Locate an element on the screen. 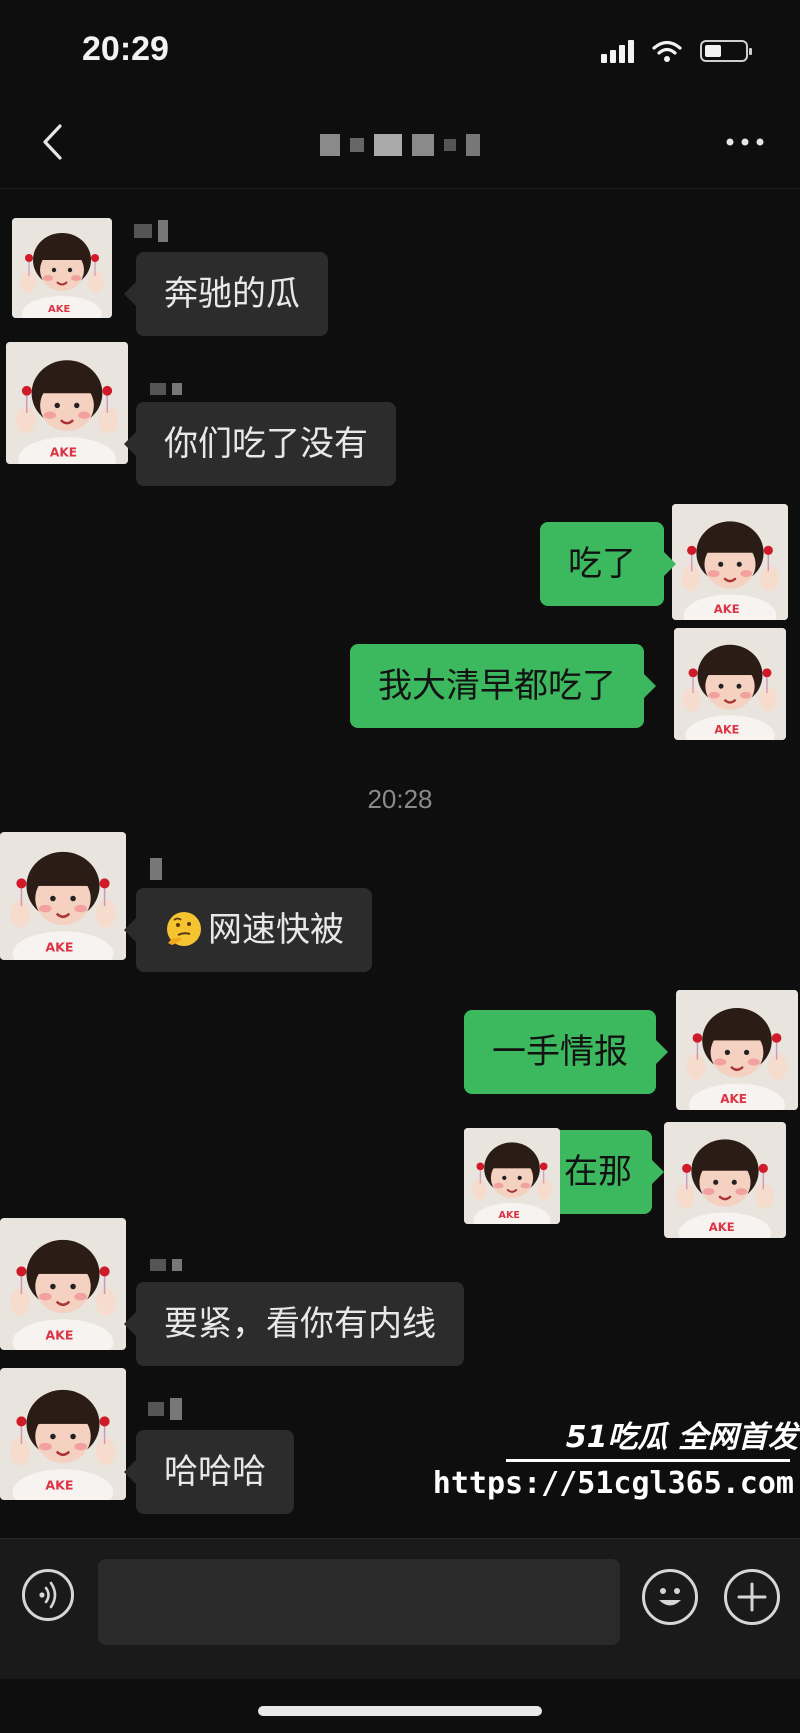 This screenshot has height=1733, width=800. voice-icon is located at coordinates (48, 1595).